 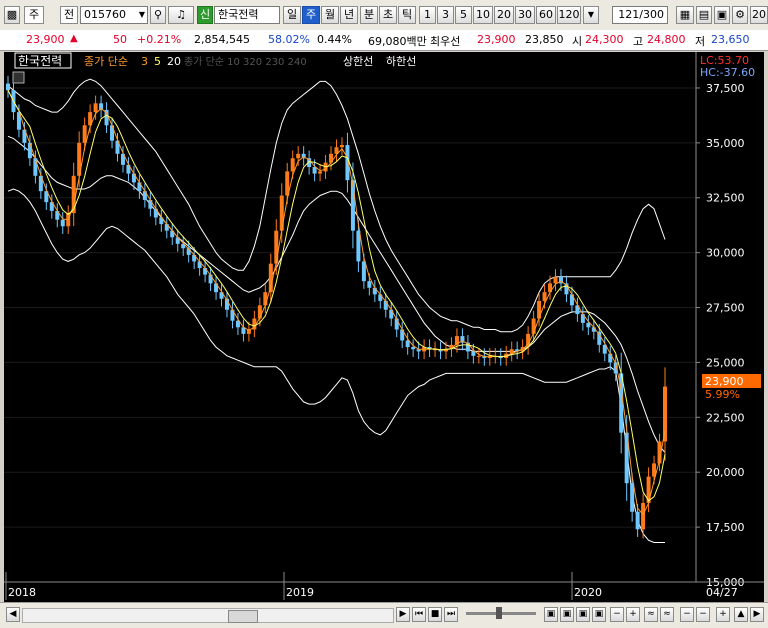 I want to click on x-tick-label: 2019, so click(x=300, y=592).